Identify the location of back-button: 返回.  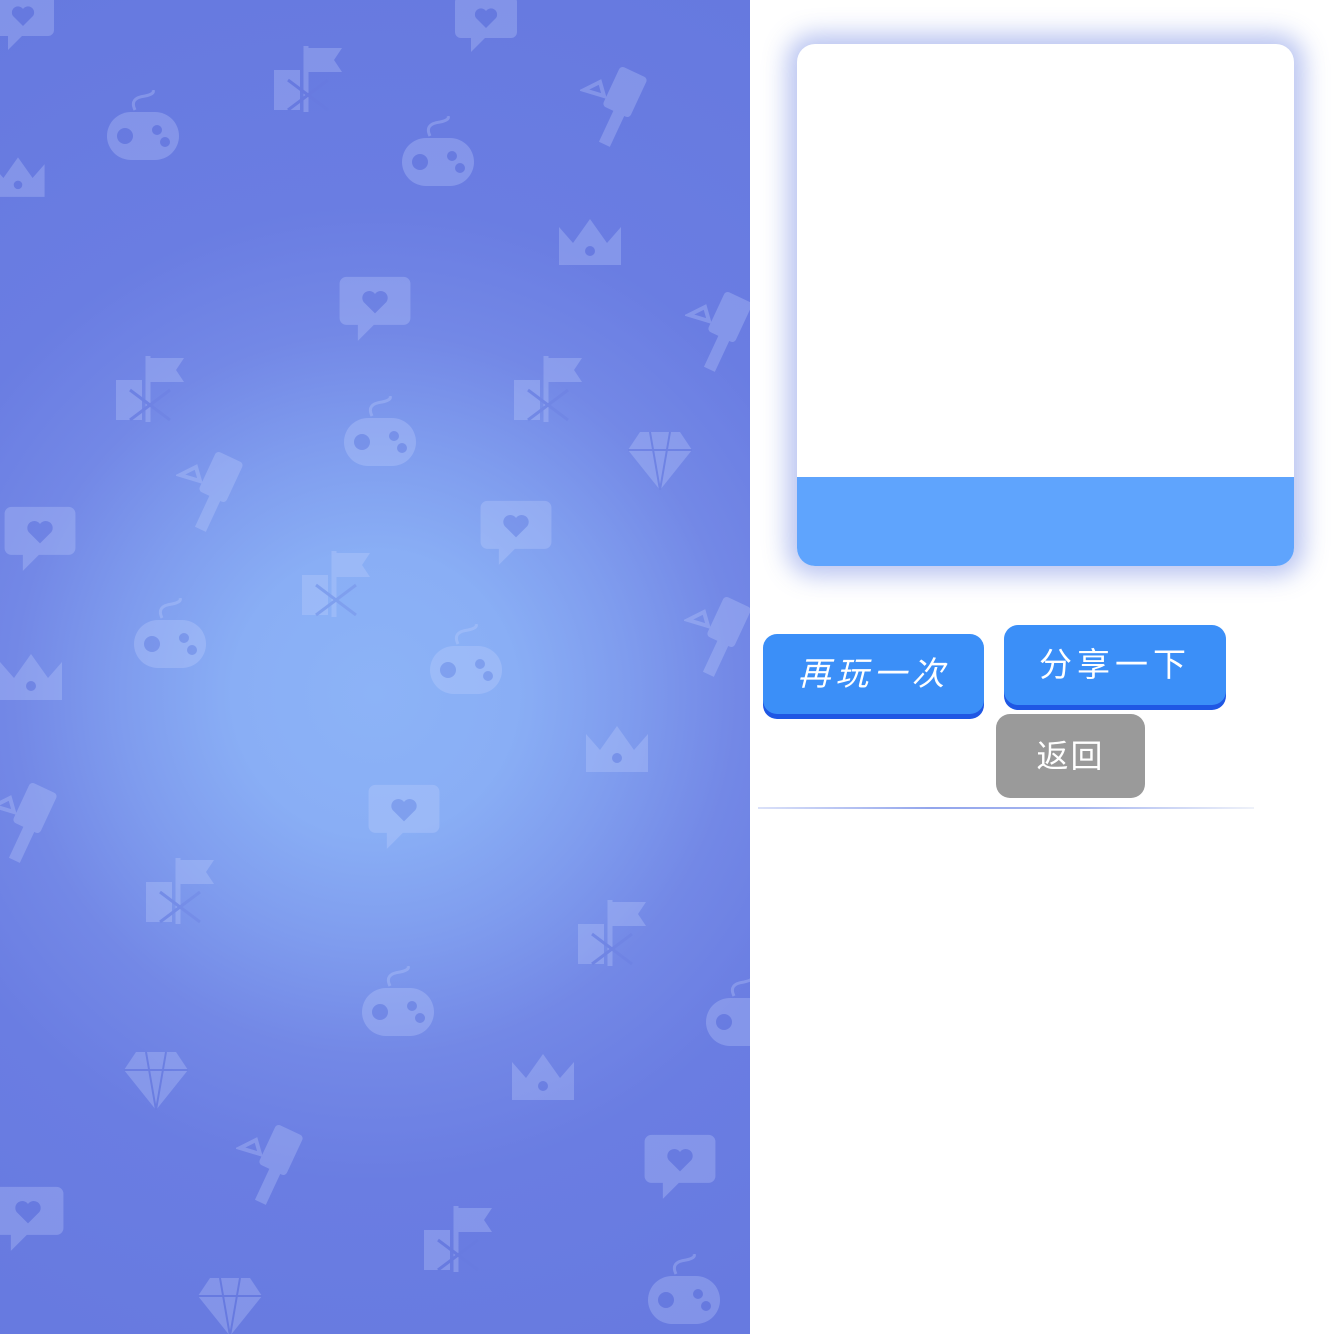
(1070, 756).